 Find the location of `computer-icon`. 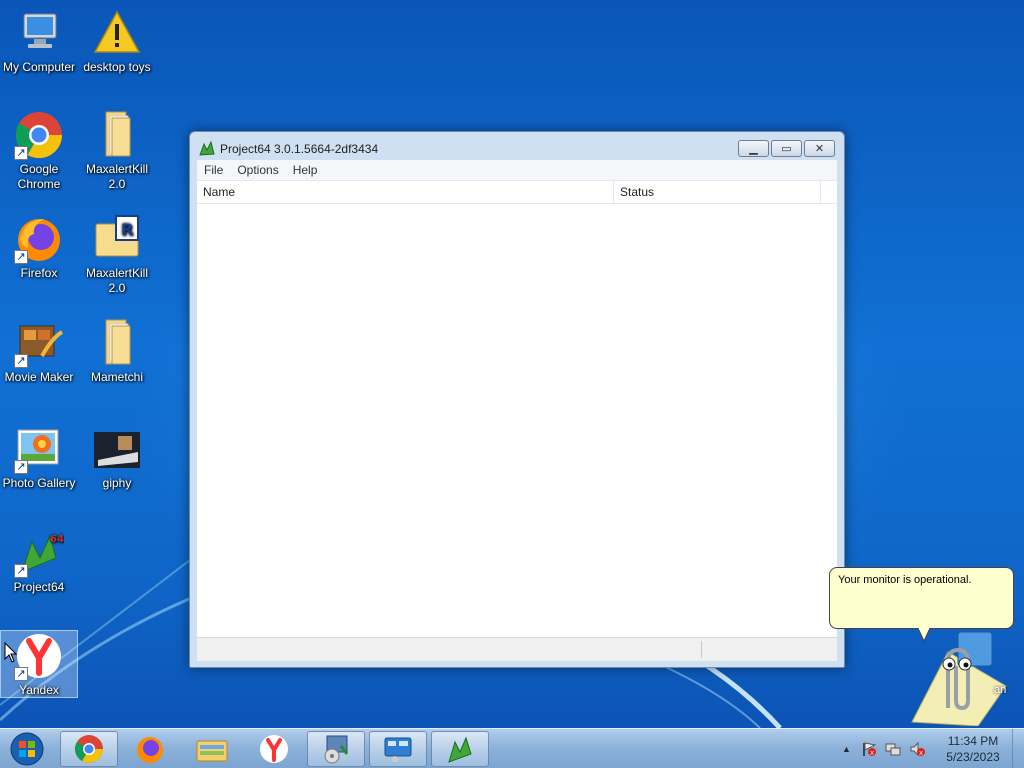

computer-icon is located at coordinates (39, 33).